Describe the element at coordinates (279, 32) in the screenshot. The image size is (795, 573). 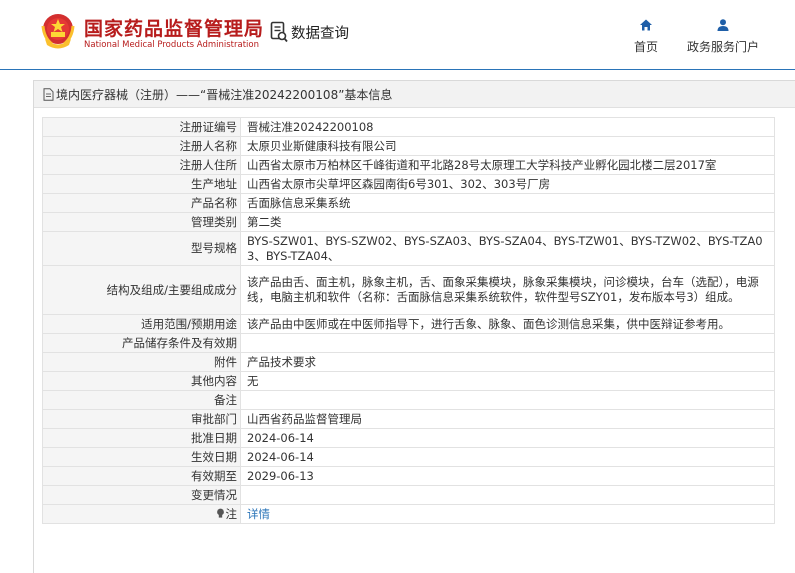
I see `data-query-icon` at that location.